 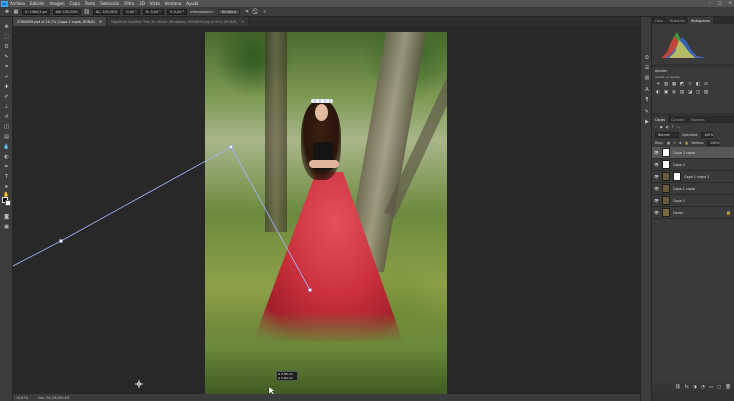 I want to click on adjustment-layer-icon: ◔, so click(x=703, y=387).